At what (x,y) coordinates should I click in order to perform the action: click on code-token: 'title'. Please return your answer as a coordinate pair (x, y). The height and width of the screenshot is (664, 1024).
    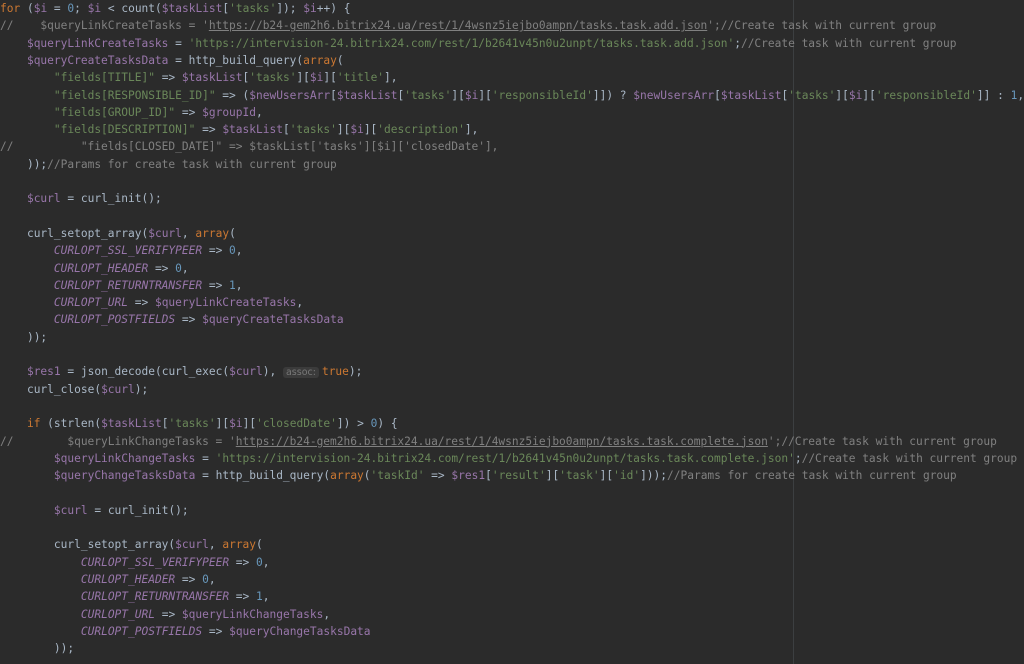
    Looking at the image, I should click on (360, 78).